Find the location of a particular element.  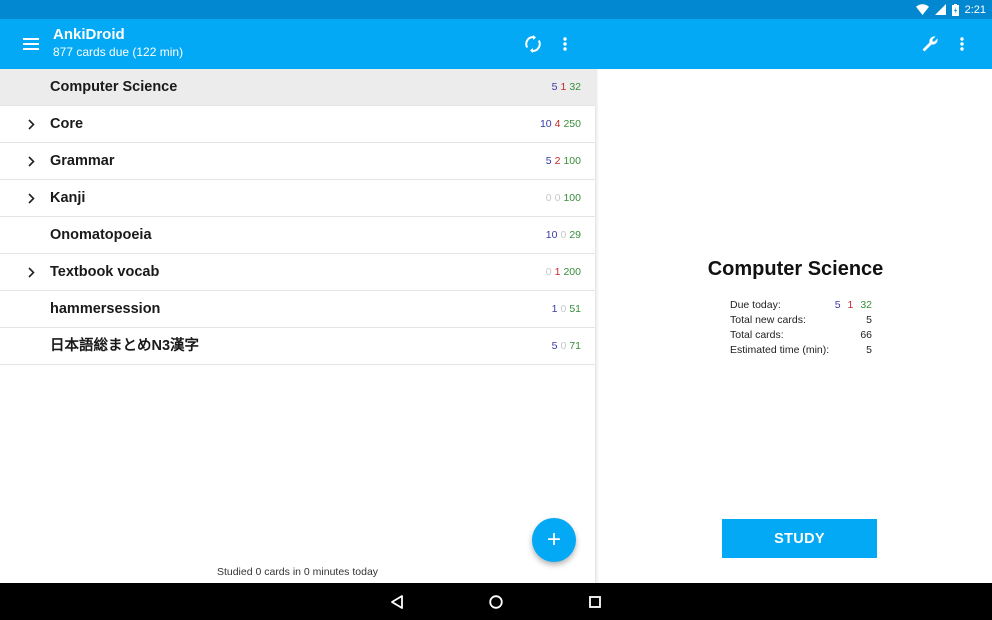

est-time-value: 5 is located at coordinates (869, 350).